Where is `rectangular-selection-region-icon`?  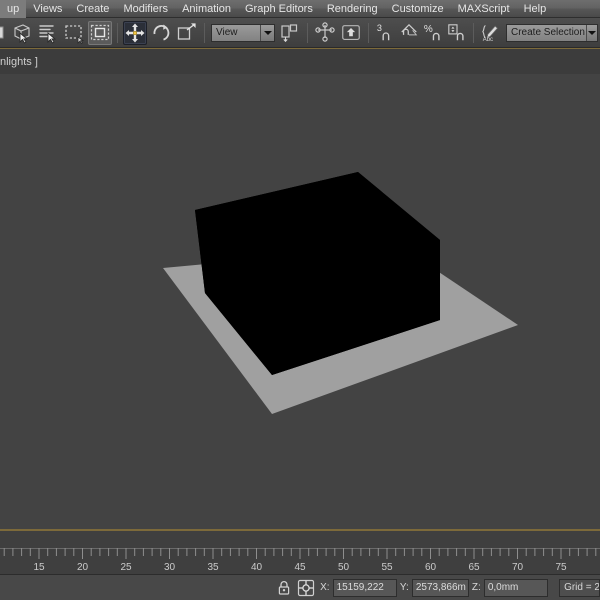 rectangular-selection-region-icon is located at coordinates (75, 34).